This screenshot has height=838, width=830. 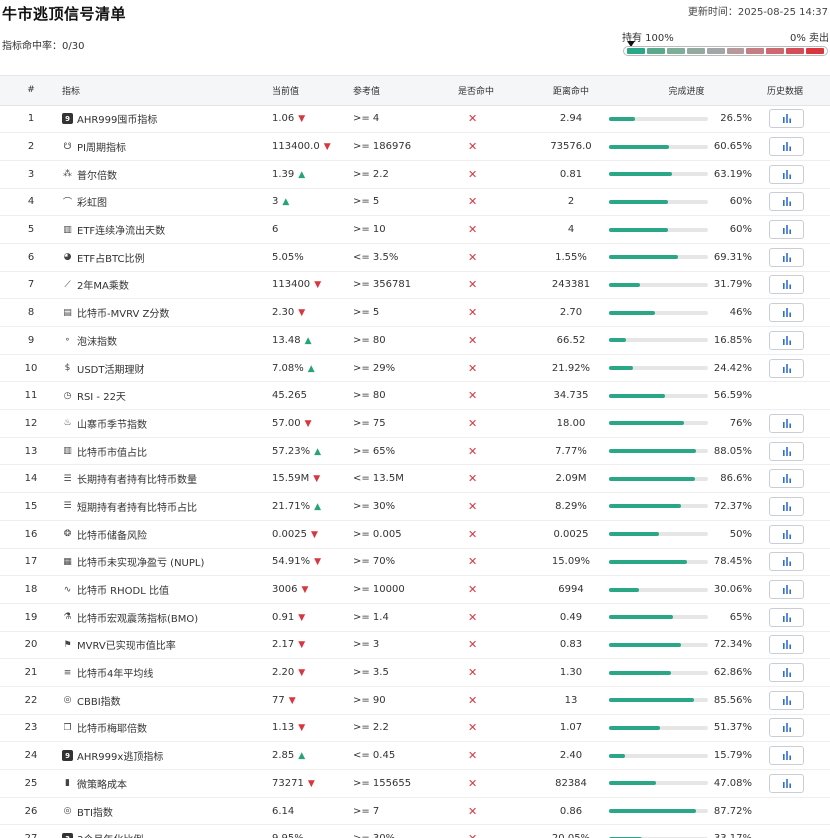 What do you see at coordinates (31, 368) in the screenshot?
I see `row-index: 10` at bounding box center [31, 368].